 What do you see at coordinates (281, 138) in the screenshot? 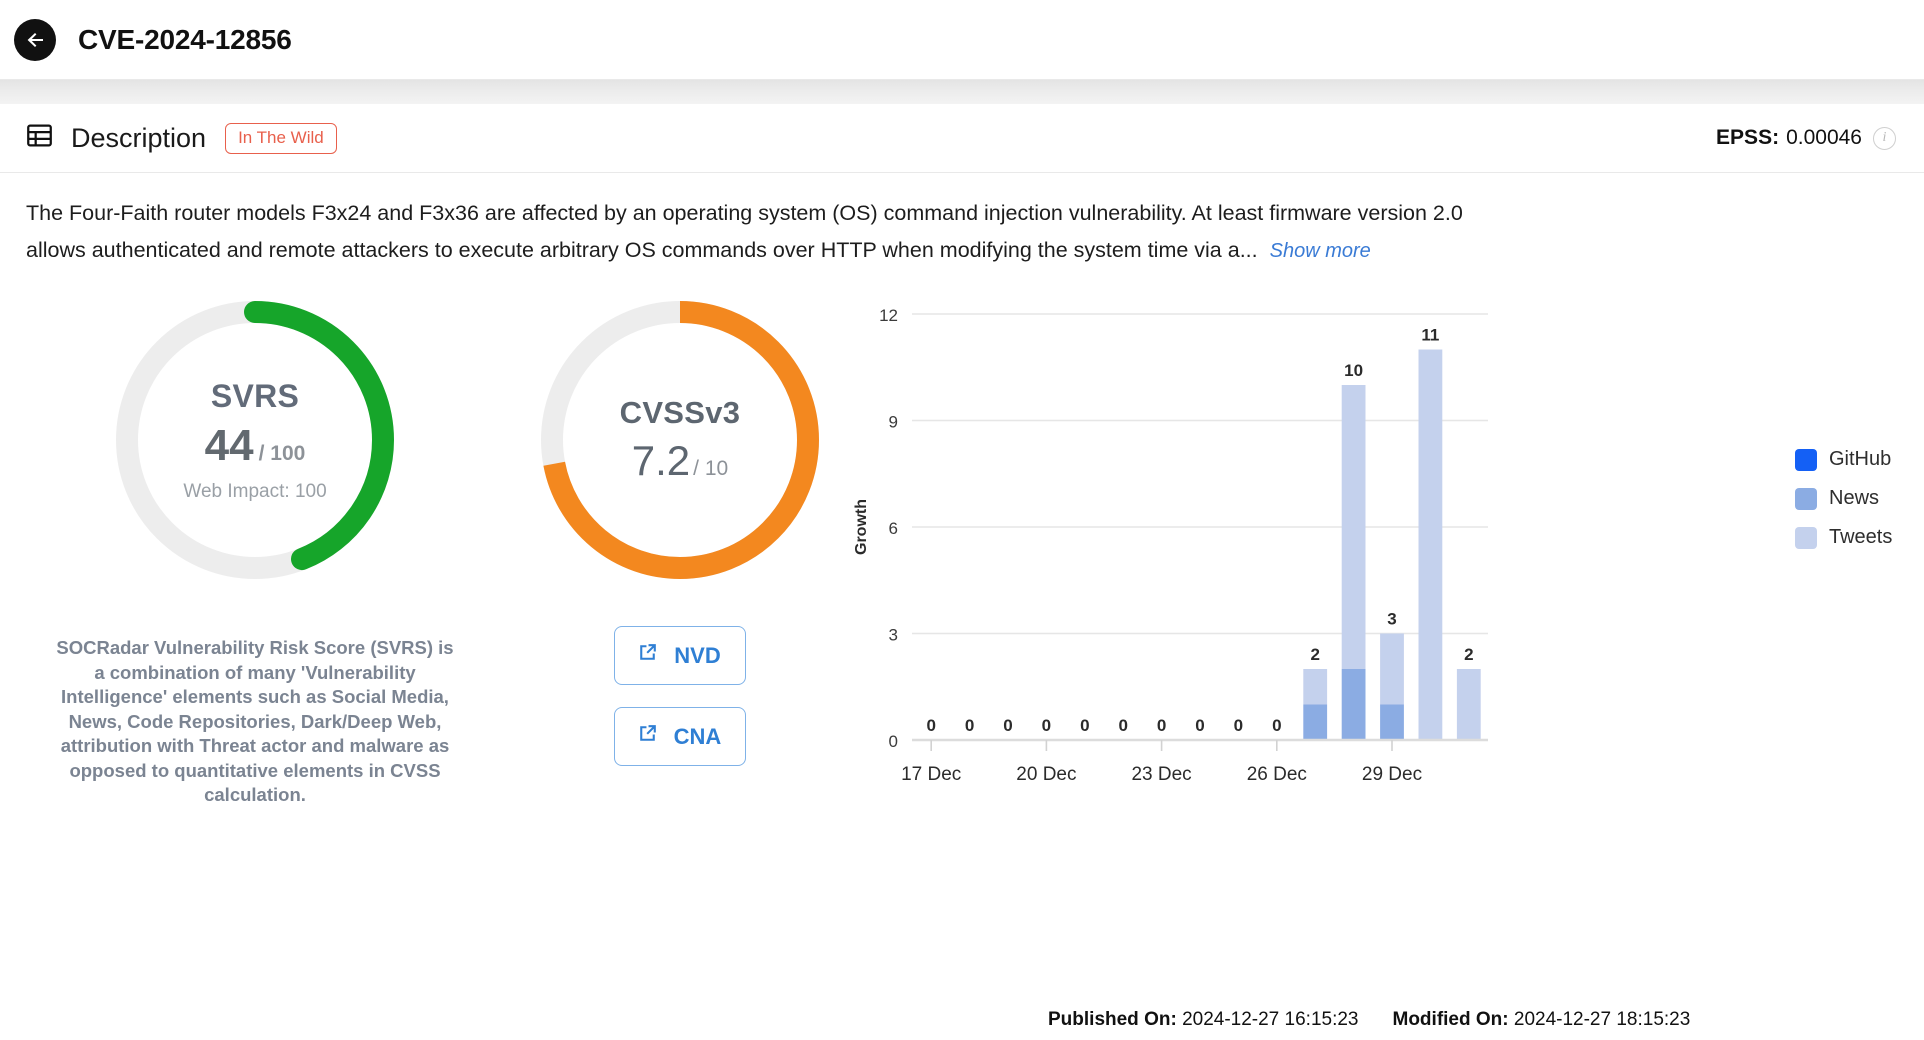
I see `status-badge-in-the-wild: In The Wild` at bounding box center [281, 138].